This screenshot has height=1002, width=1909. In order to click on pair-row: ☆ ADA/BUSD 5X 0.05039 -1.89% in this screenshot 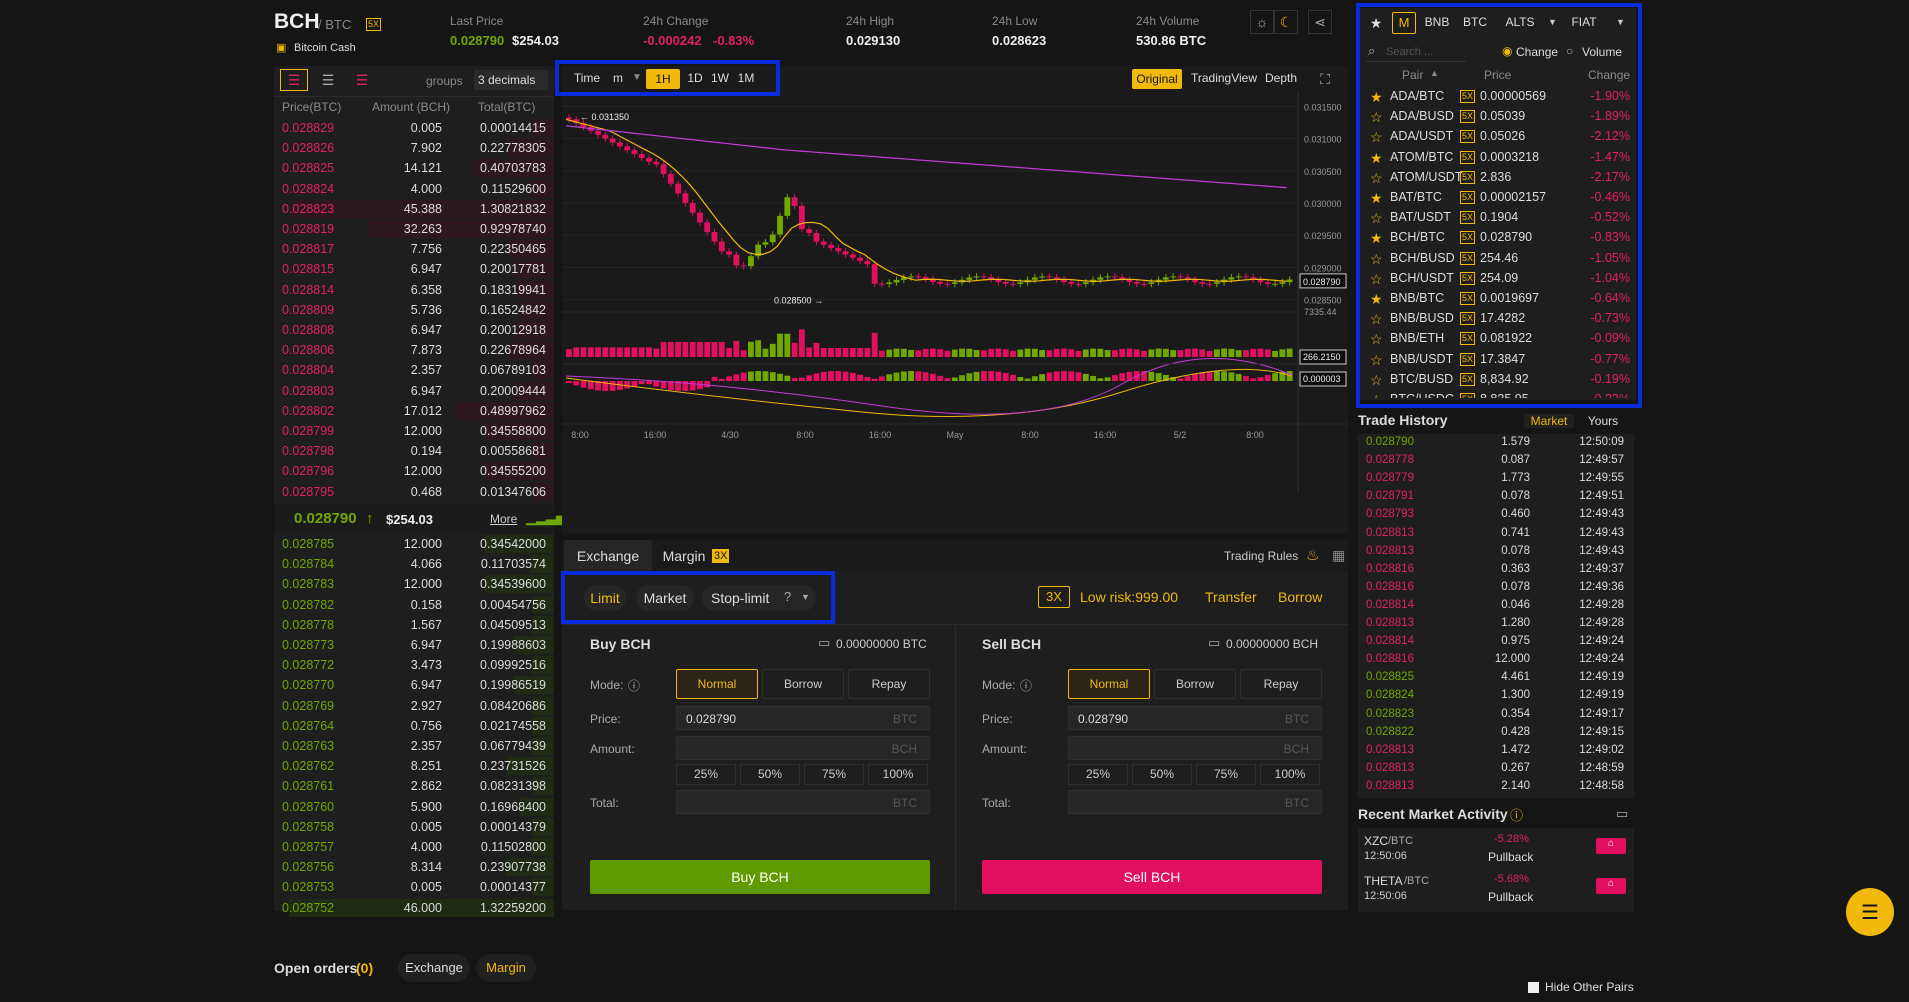, I will do `click(1498, 116)`.